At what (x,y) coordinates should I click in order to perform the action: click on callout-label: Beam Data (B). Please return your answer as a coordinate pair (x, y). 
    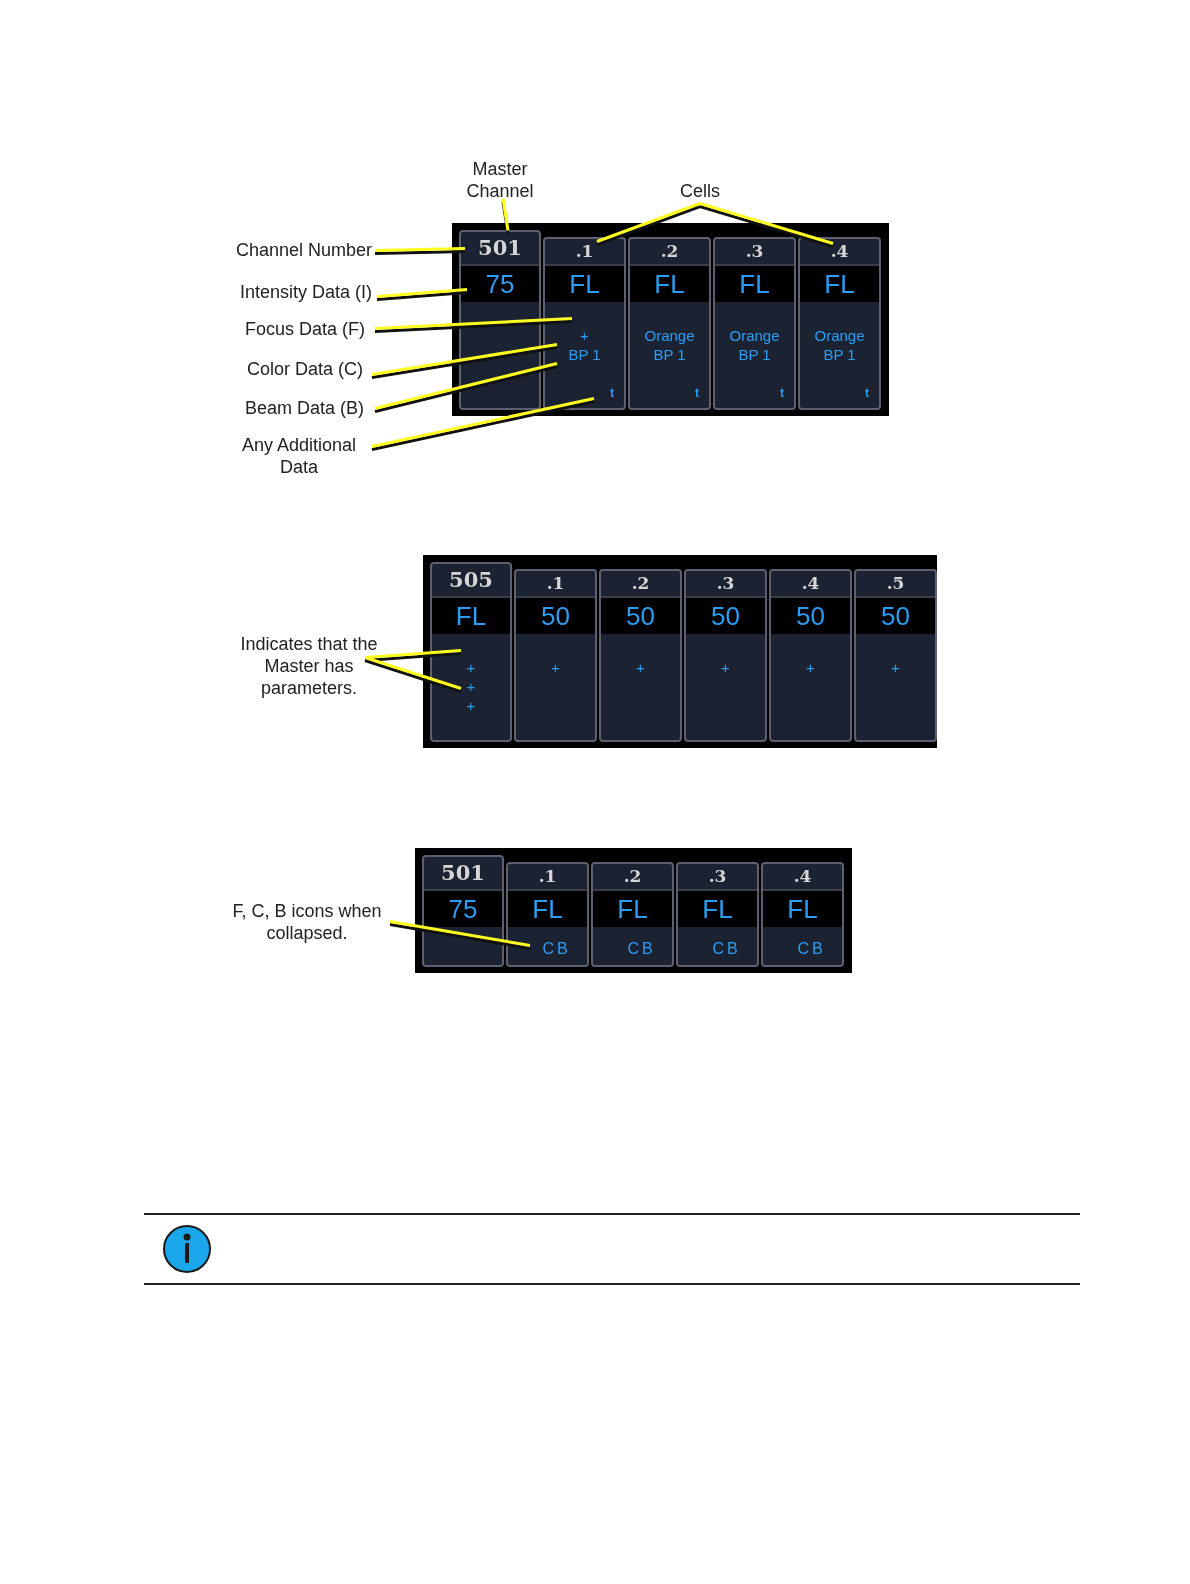
    Looking at the image, I should click on (304, 408).